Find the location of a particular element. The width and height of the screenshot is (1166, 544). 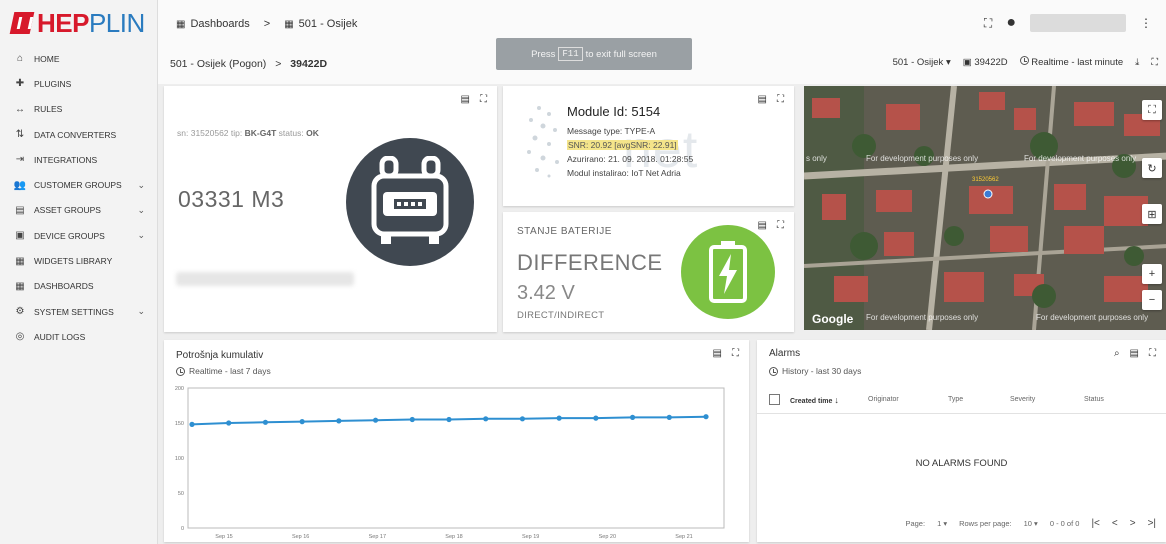

device-icon: ▣ is located at coordinates (967, 62).